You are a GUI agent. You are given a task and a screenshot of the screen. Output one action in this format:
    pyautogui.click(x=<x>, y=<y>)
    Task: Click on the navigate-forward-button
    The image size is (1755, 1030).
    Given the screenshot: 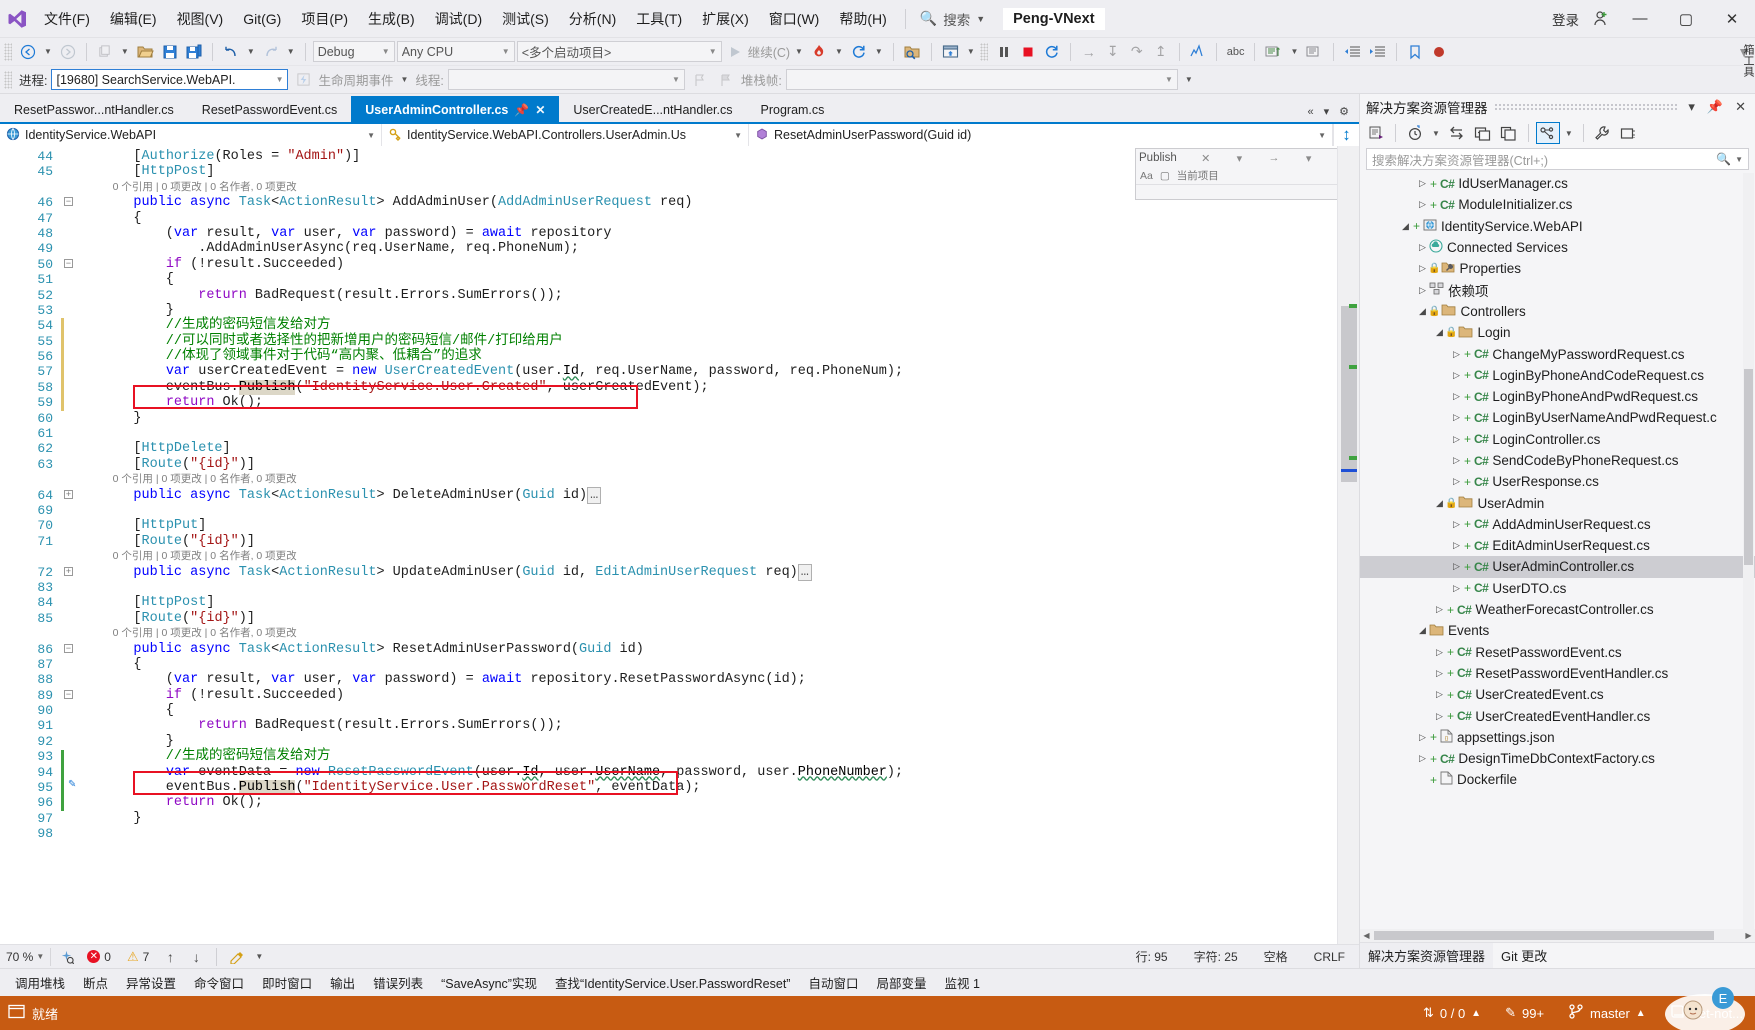 What is the action you would take?
    pyautogui.click(x=68, y=52)
    